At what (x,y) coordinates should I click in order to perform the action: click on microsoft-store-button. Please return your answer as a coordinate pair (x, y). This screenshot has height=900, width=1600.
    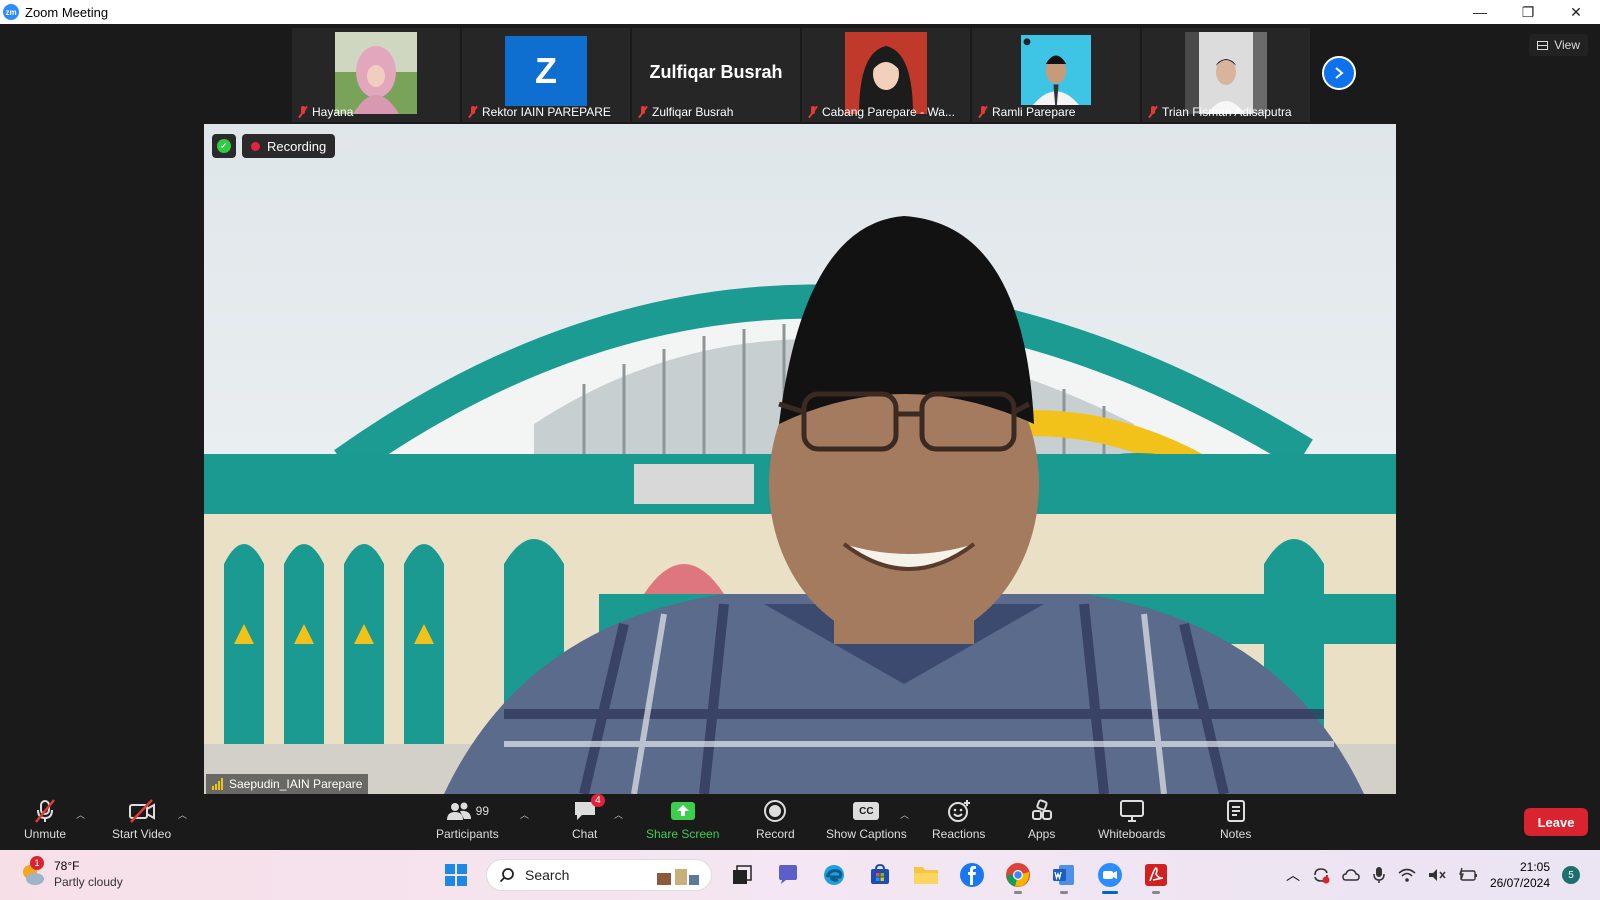
    Looking at the image, I should click on (880, 875).